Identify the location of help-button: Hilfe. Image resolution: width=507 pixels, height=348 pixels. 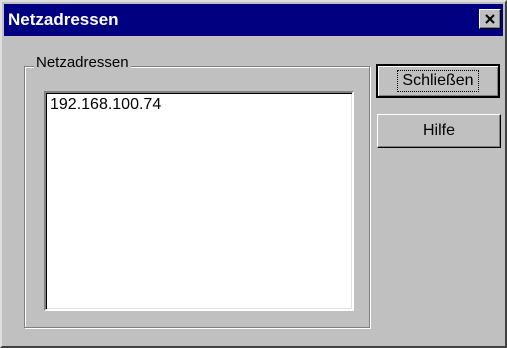
(439, 131).